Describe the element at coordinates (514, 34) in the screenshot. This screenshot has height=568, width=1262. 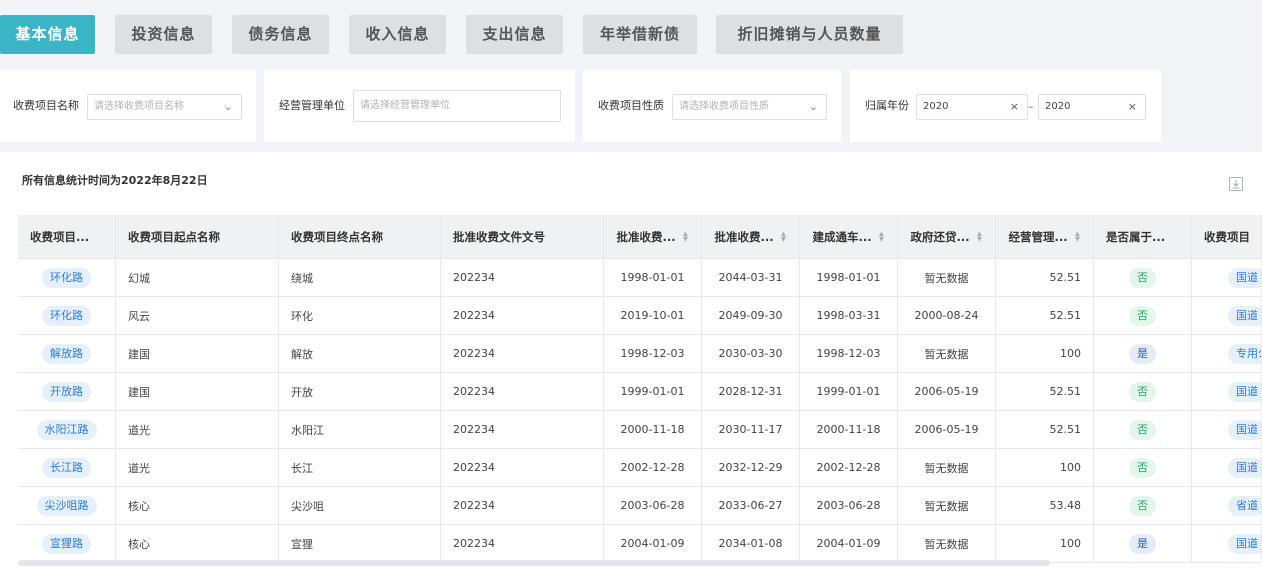
I see `tab-expense-info: 支出信息` at that location.